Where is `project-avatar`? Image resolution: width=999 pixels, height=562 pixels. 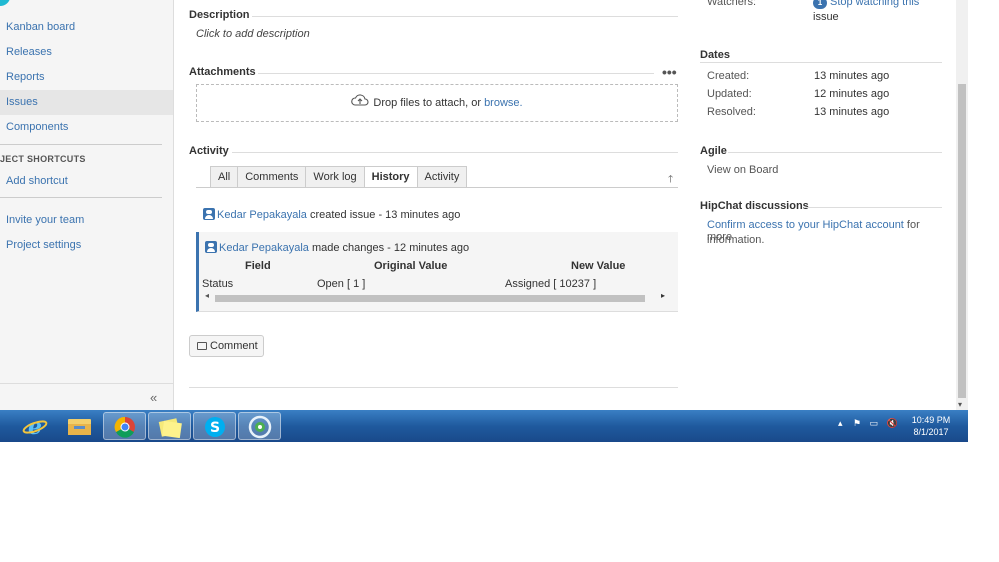 project-avatar is located at coordinates (5, 3).